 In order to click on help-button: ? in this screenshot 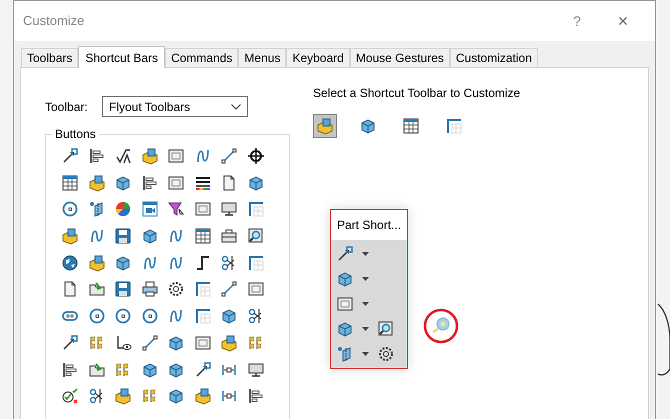, I will do `click(577, 21)`.